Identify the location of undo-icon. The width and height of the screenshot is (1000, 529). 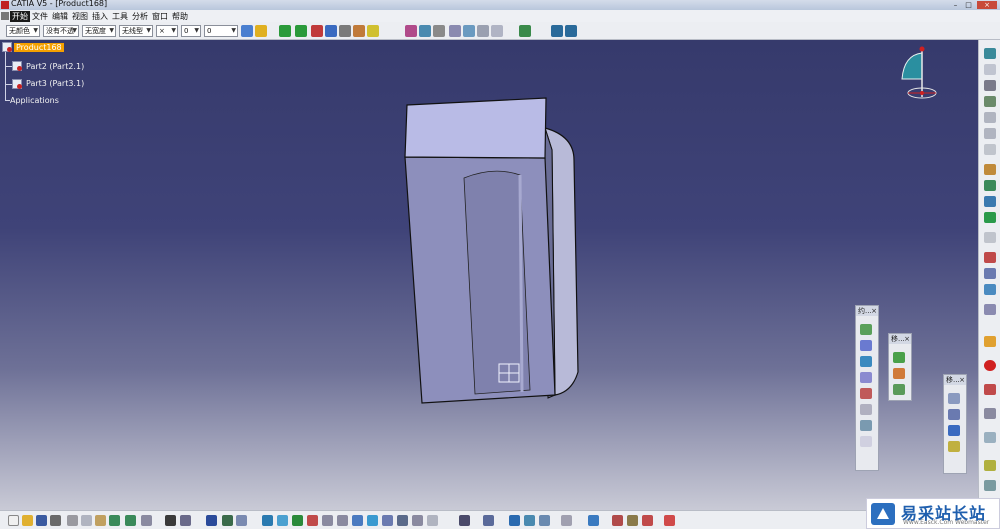
(114, 520).